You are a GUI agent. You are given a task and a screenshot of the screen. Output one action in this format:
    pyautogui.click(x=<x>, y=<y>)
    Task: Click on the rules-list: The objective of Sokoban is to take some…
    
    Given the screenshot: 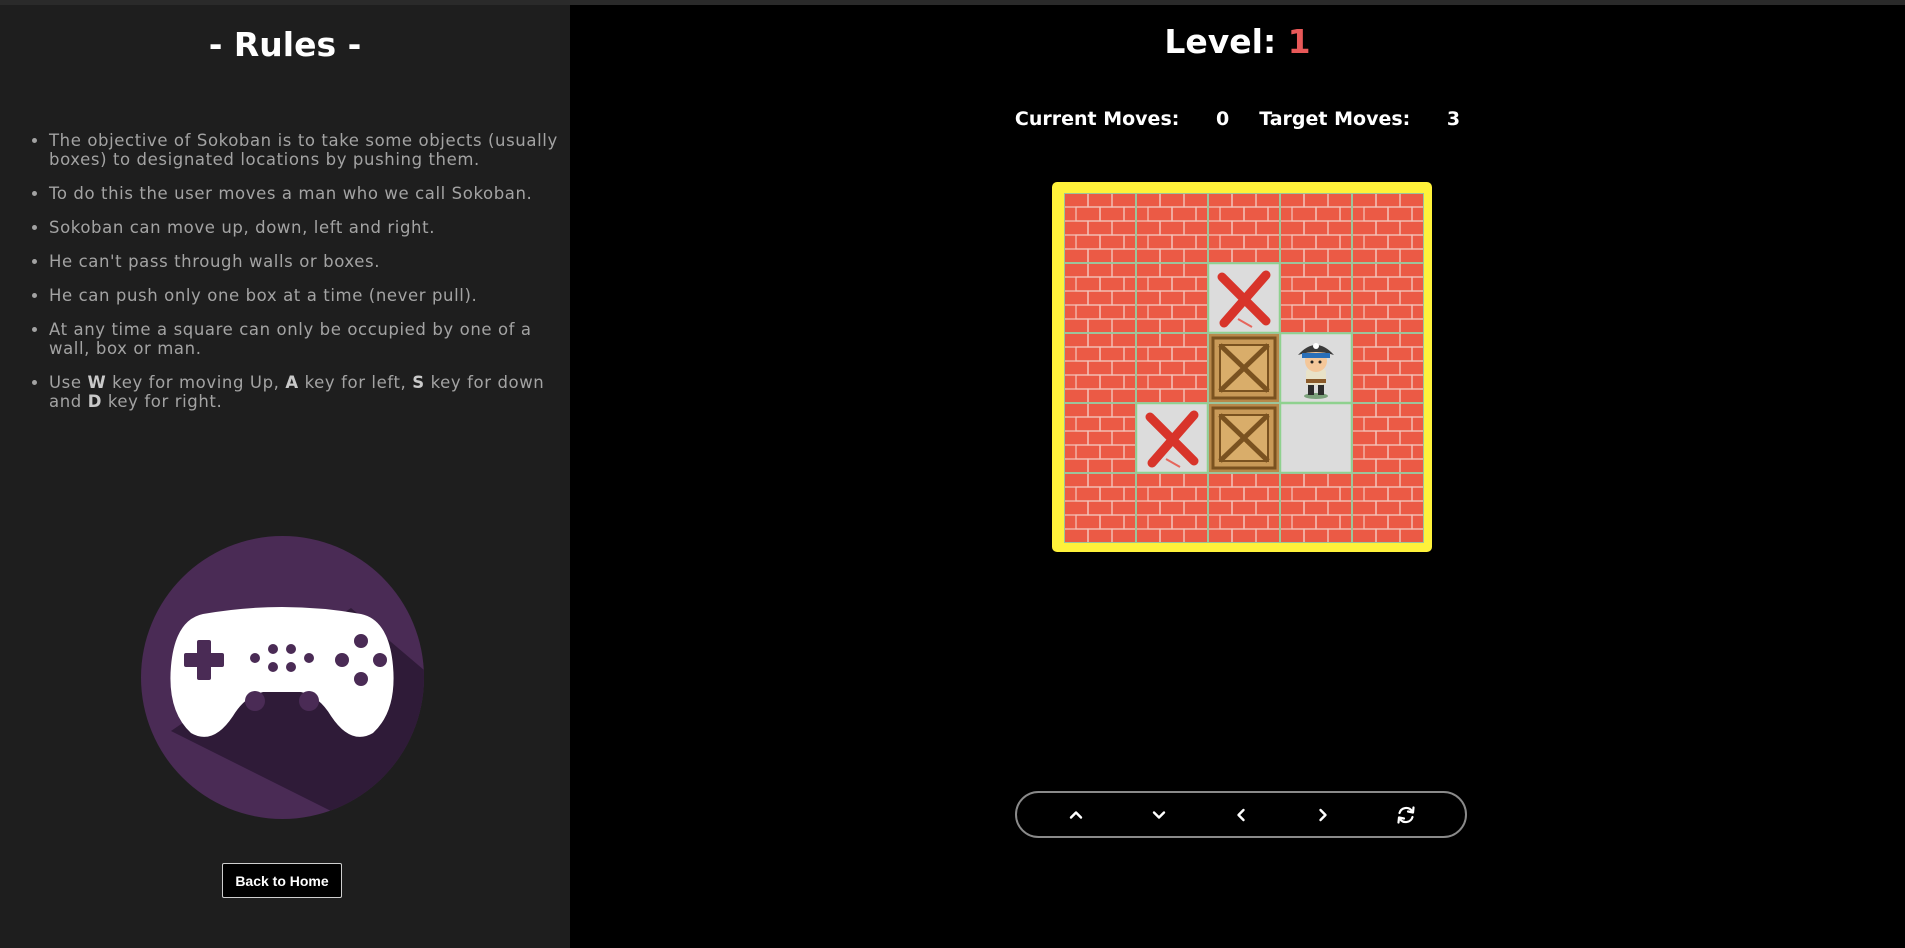 What is the action you would take?
    pyautogui.click(x=298, y=278)
    